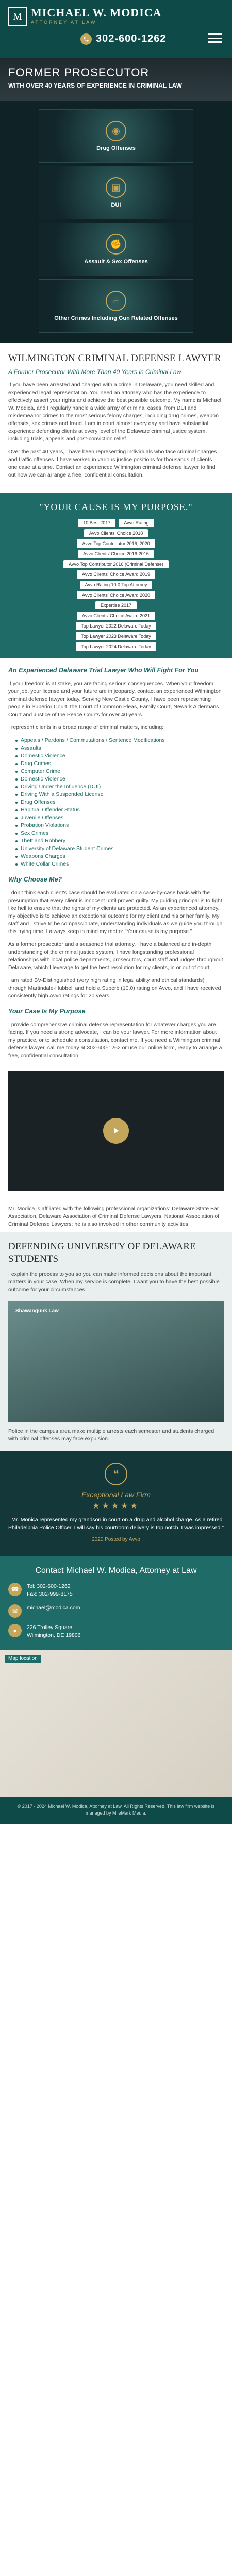  Describe the element at coordinates (119, 748) in the screenshot. I see `practice-link: Assaults` at that location.